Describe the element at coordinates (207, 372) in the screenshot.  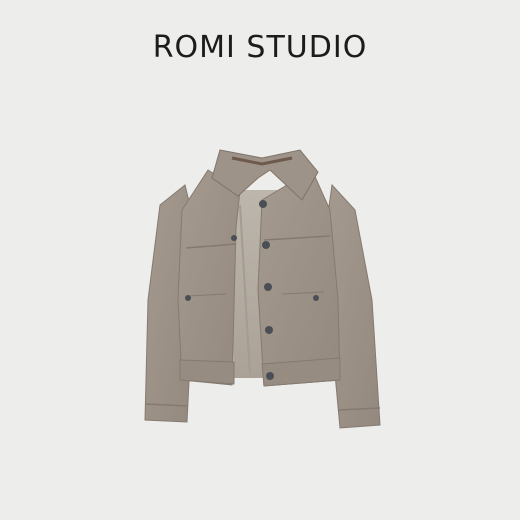
I see `jacket-waistband` at that location.